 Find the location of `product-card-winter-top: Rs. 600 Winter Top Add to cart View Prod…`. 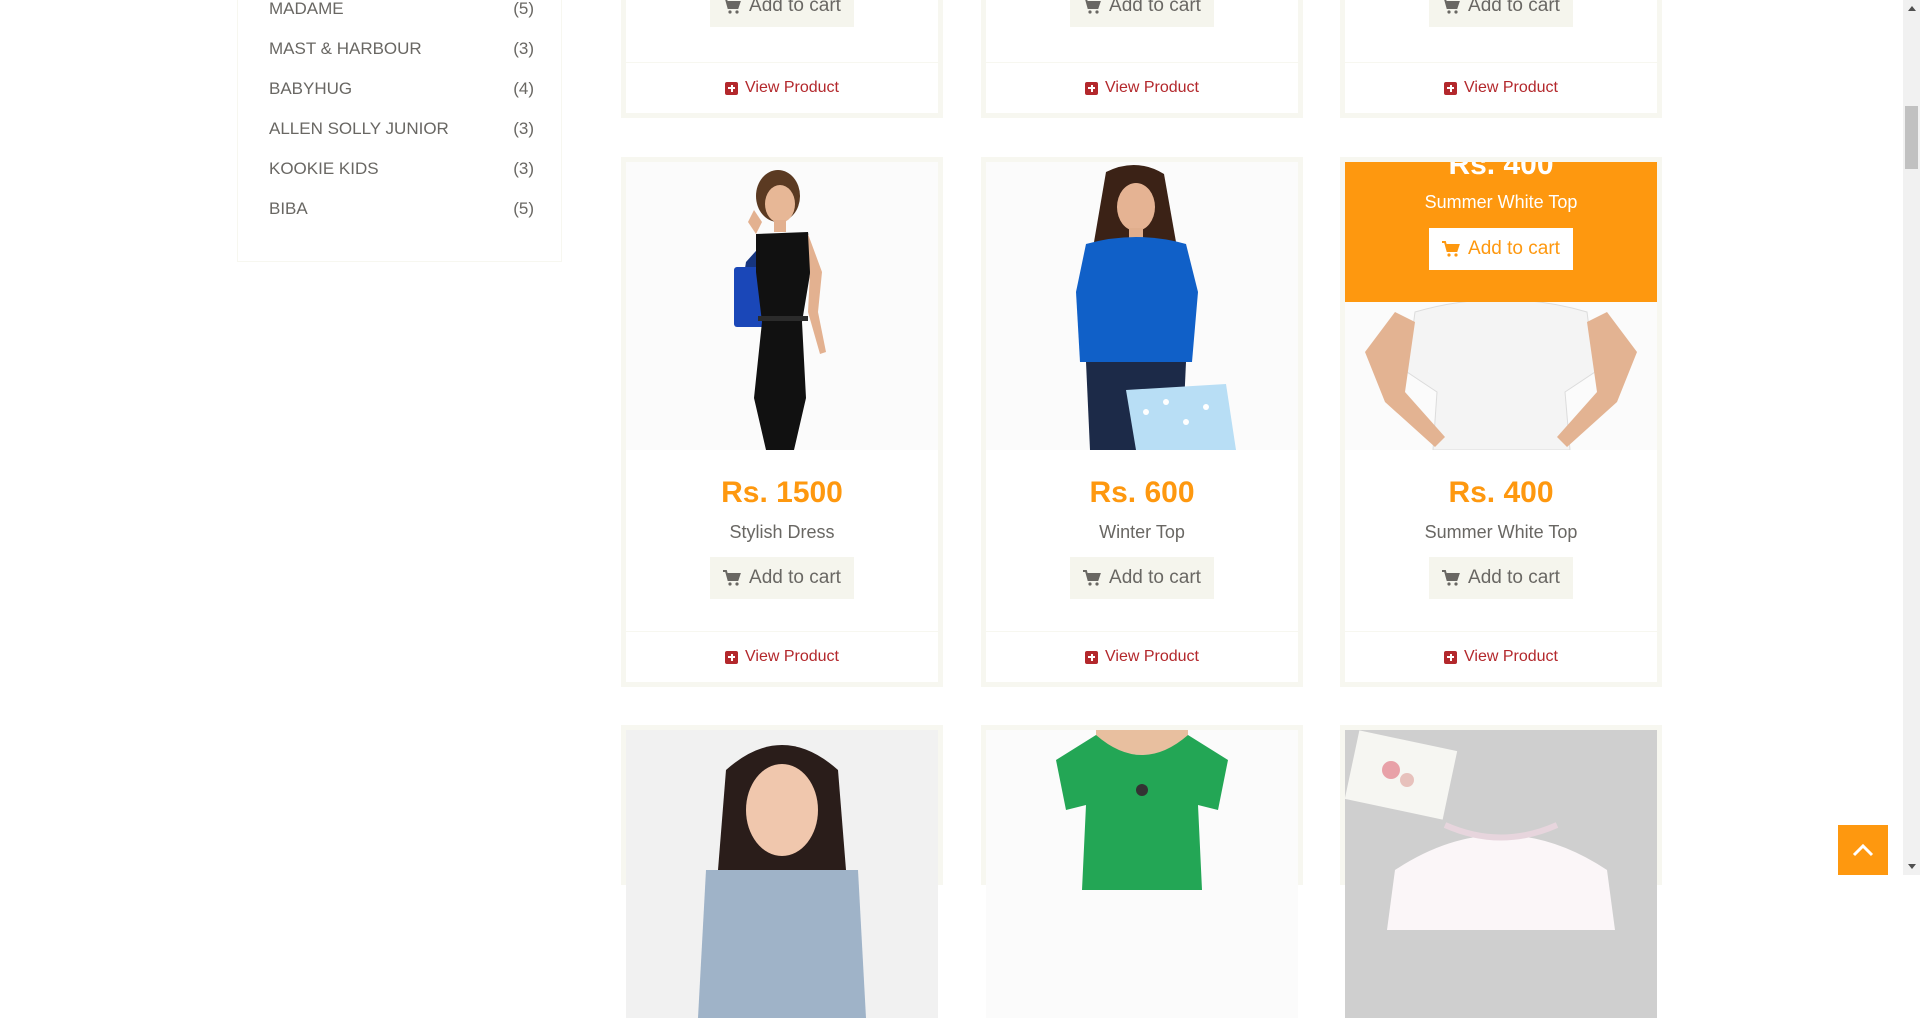

product-card-winter-top: Rs. 600 Winter Top Add to cart View Prod… is located at coordinates (1142, 422).